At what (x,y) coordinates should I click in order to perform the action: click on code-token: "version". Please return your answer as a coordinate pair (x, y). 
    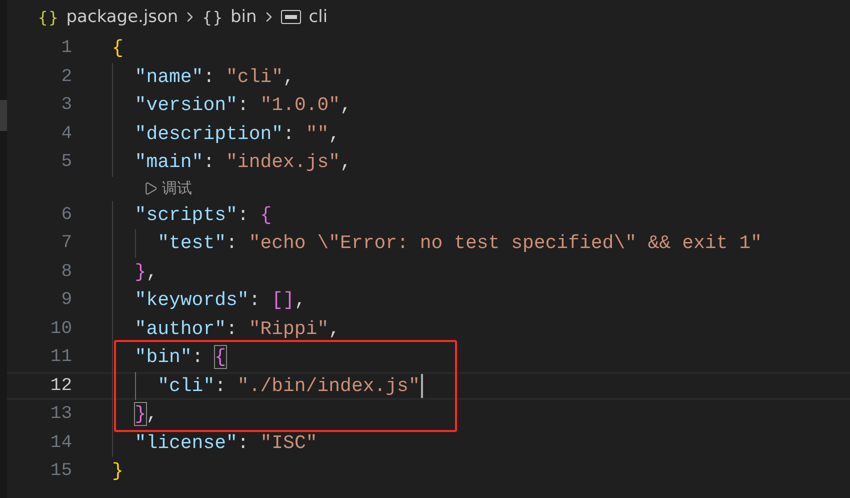
    Looking at the image, I should click on (186, 105).